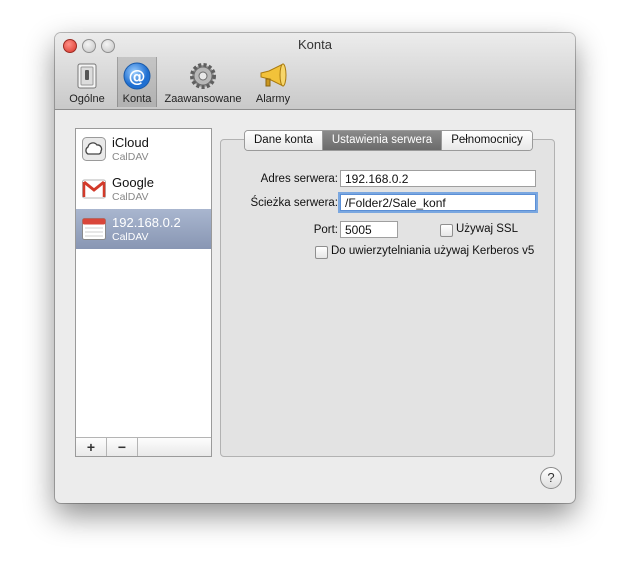 This screenshot has height=580, width=630. What do you see at coordinates (315, 44) in the screenshot?
I see `window-title: Konta` at bounding box center [315, 44].